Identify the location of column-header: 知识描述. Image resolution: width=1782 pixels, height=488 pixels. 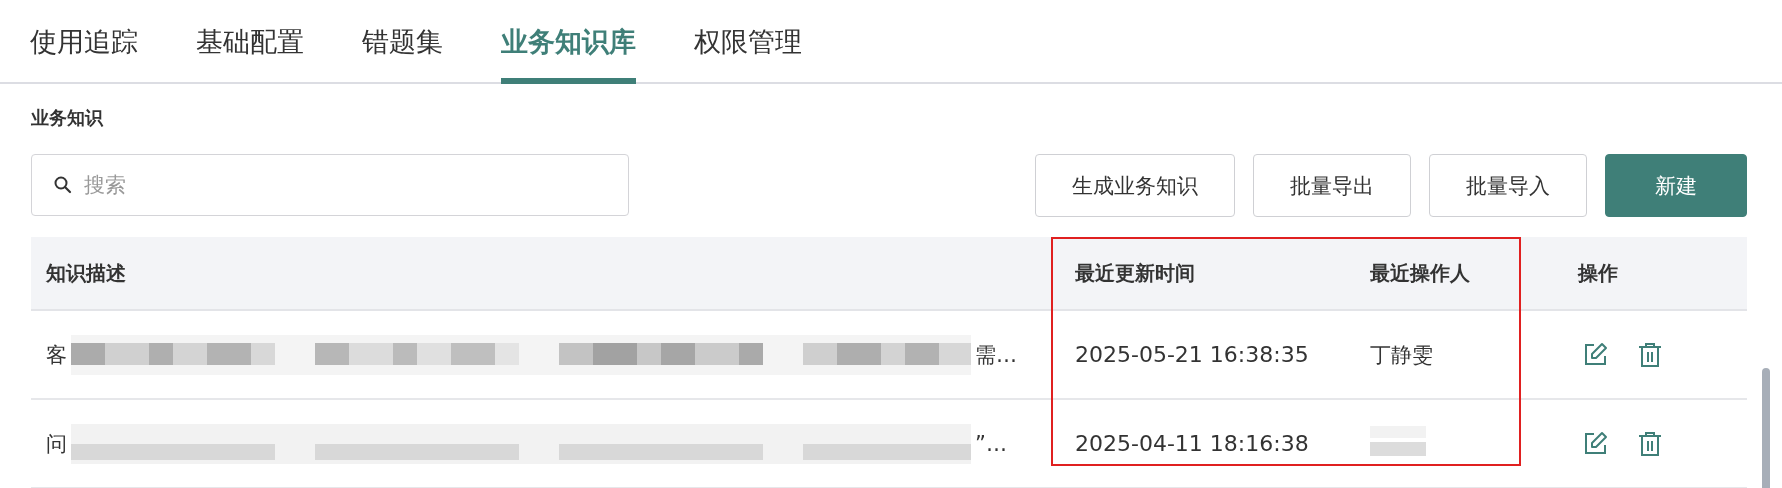
(86, 273).